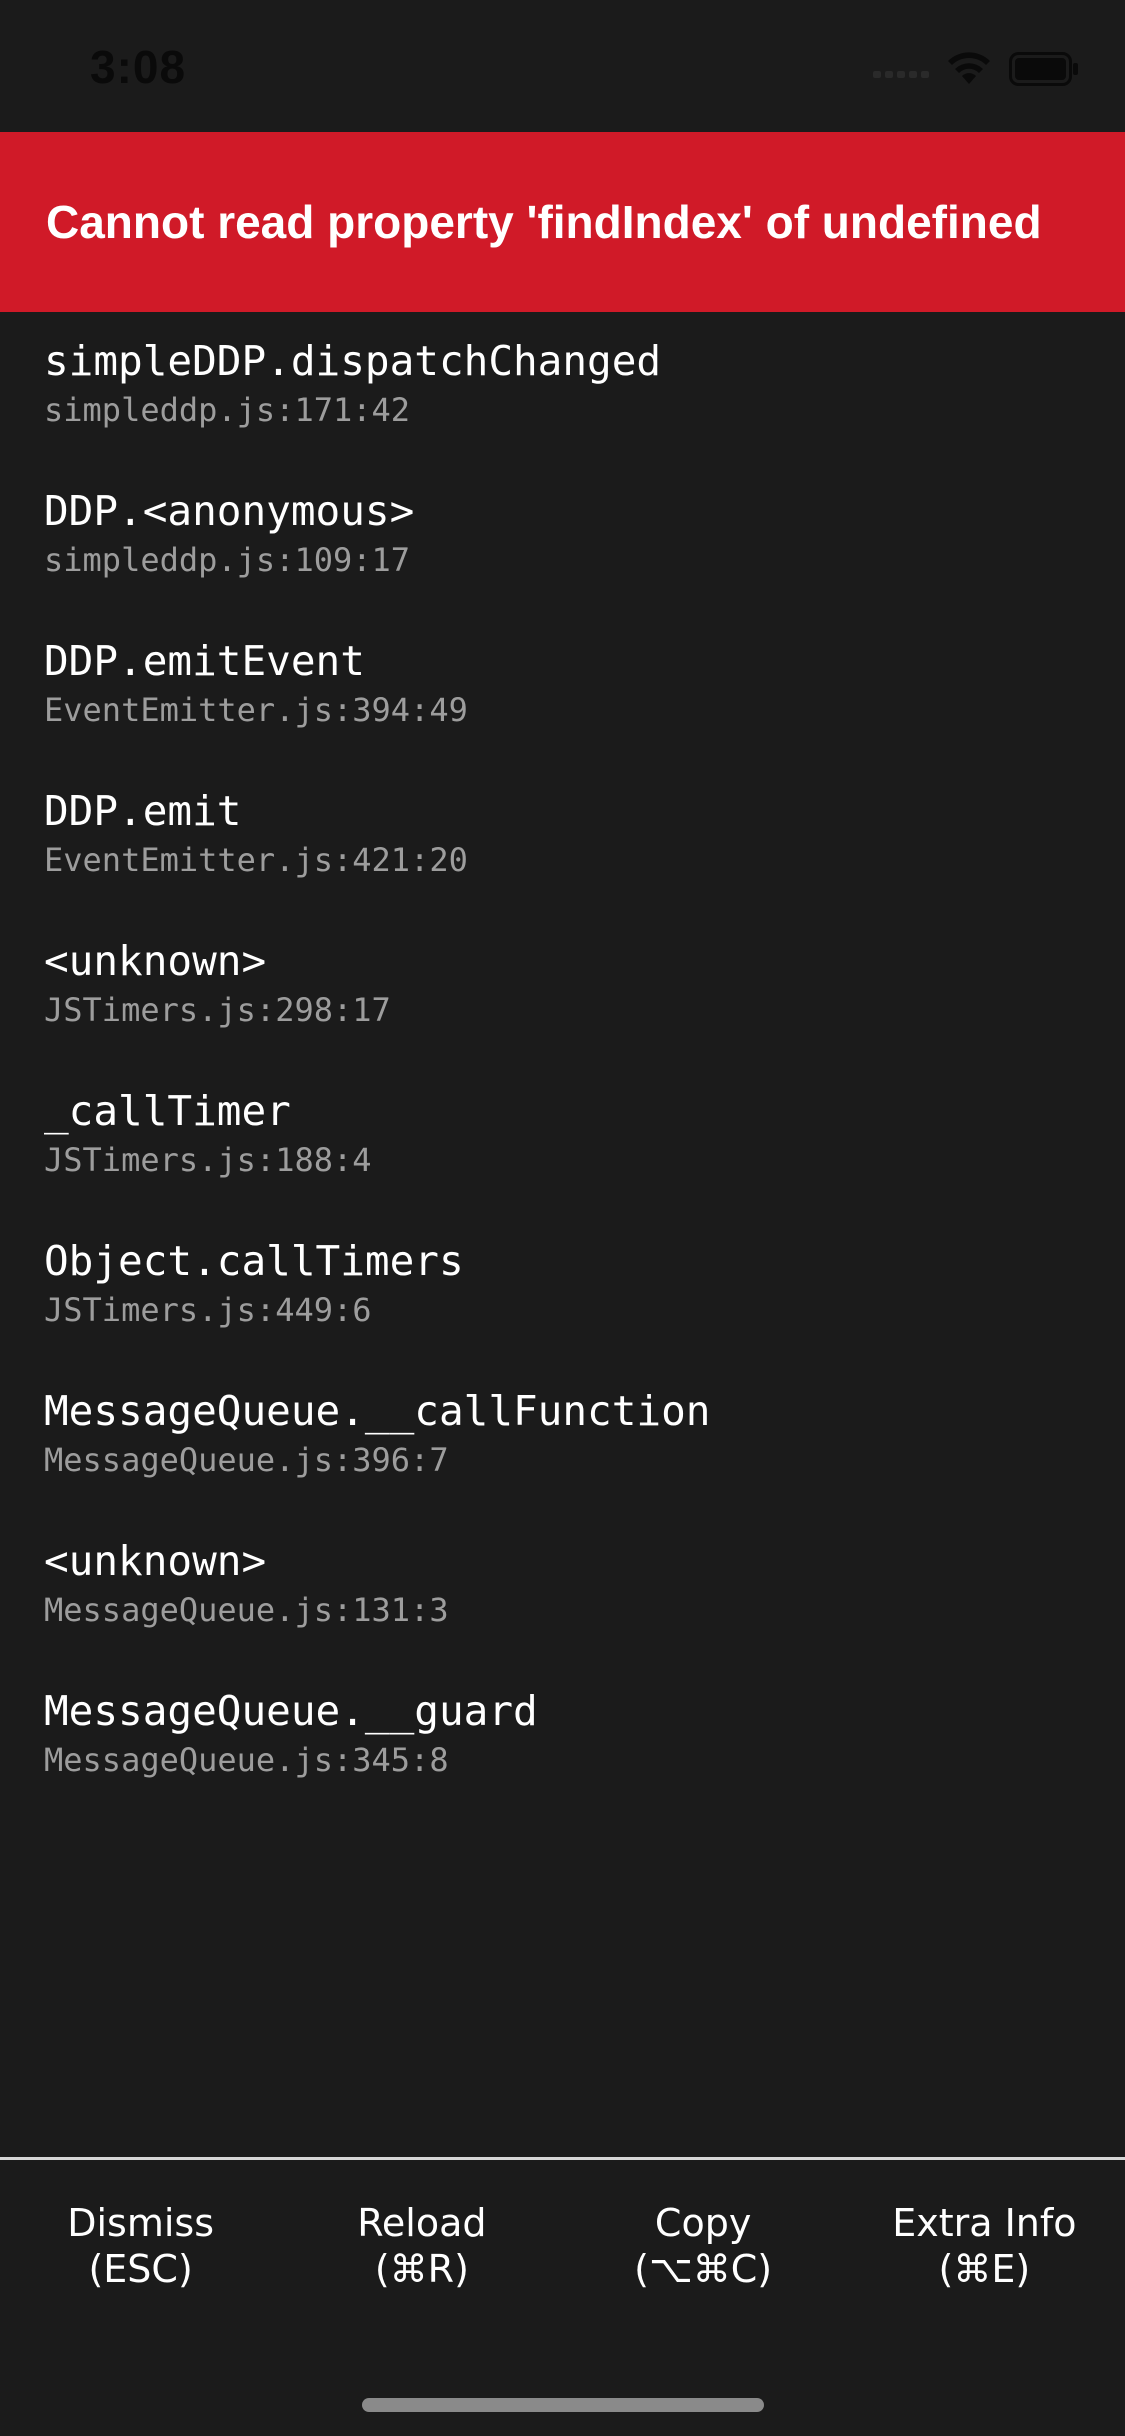 This screenshot has width=1125, height=2436. Describe the element at coordinates (984, 2246) in the screenshot. I see `extra-info-button: Extra Info (⌘E)` at that location.